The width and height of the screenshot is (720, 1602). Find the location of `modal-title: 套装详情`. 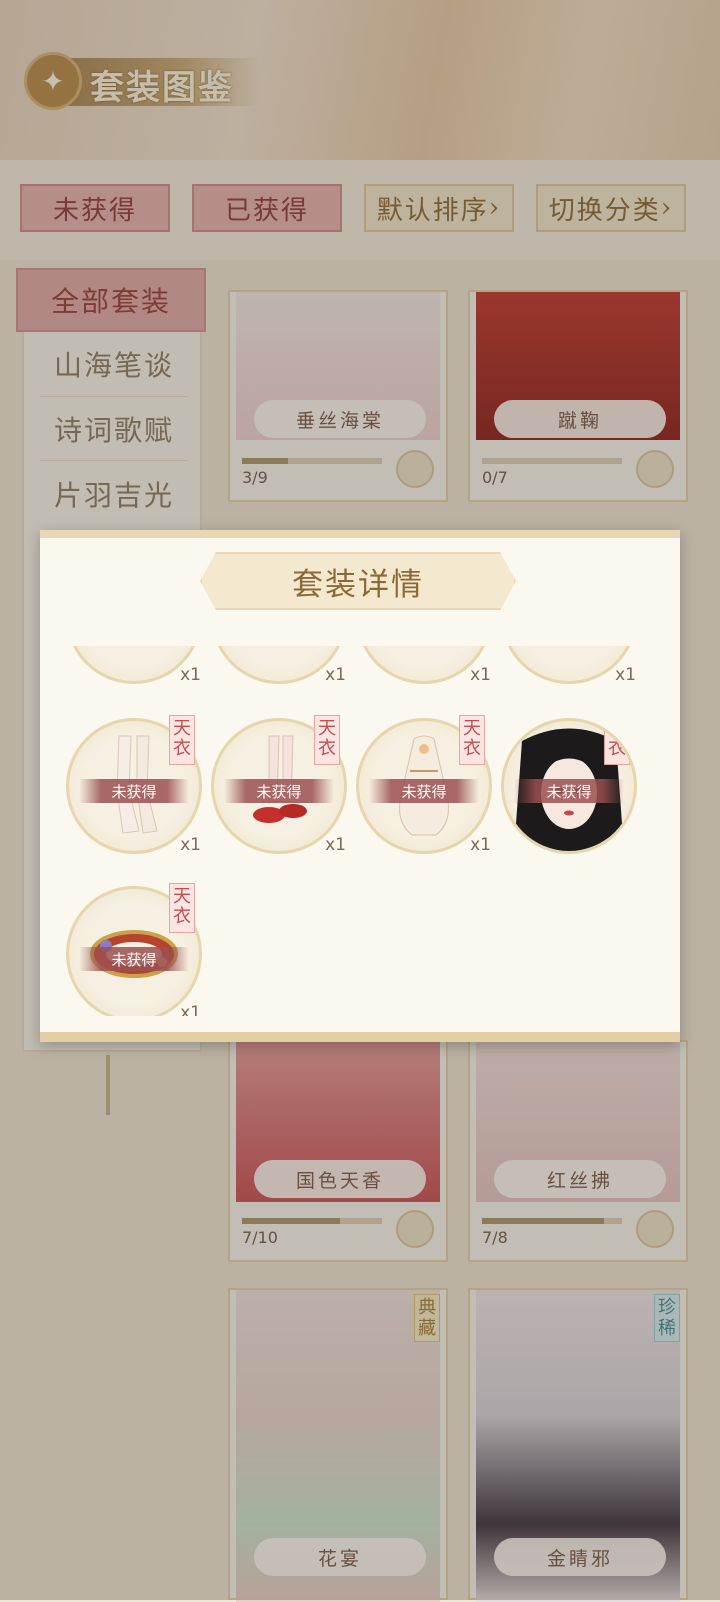

modal-title: 套装详情 is located at coordinates (358, 584).